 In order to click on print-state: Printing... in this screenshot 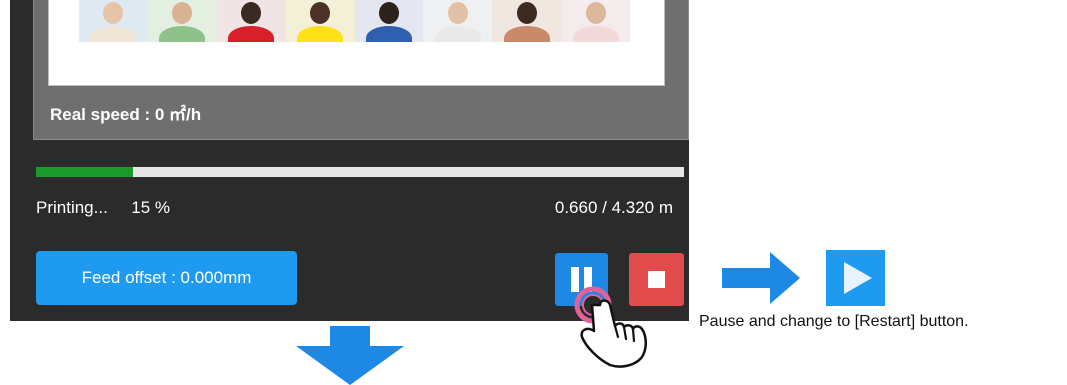, I will do `click(72, 207)`.